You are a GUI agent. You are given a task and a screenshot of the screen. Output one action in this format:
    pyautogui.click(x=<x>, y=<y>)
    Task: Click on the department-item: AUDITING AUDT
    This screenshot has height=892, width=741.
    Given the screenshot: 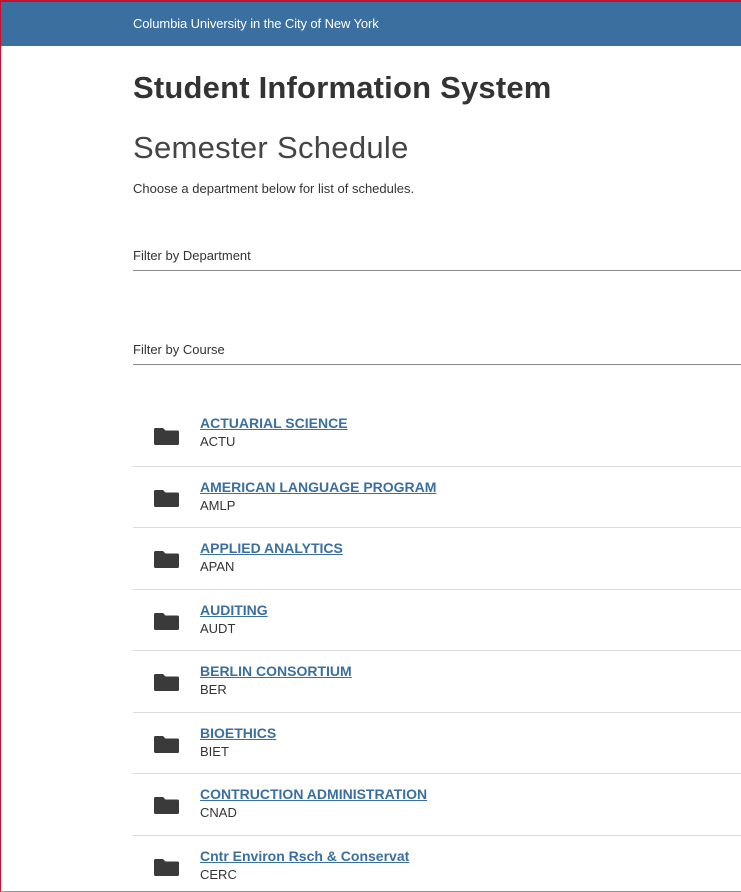 What is the action you would take?
    pyautogui.click(x=437, y=620)
    